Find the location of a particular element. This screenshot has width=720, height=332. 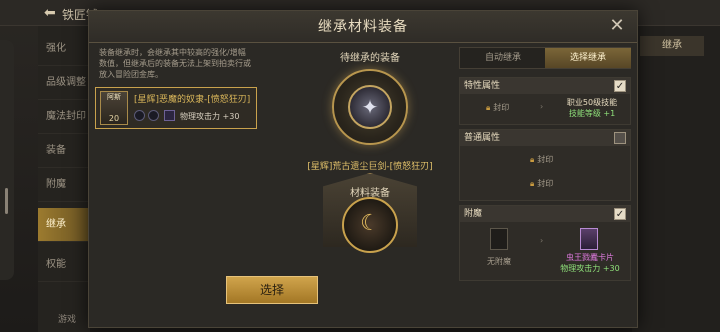

scythe-icon: ☾ is located at coordinates (370, 223).